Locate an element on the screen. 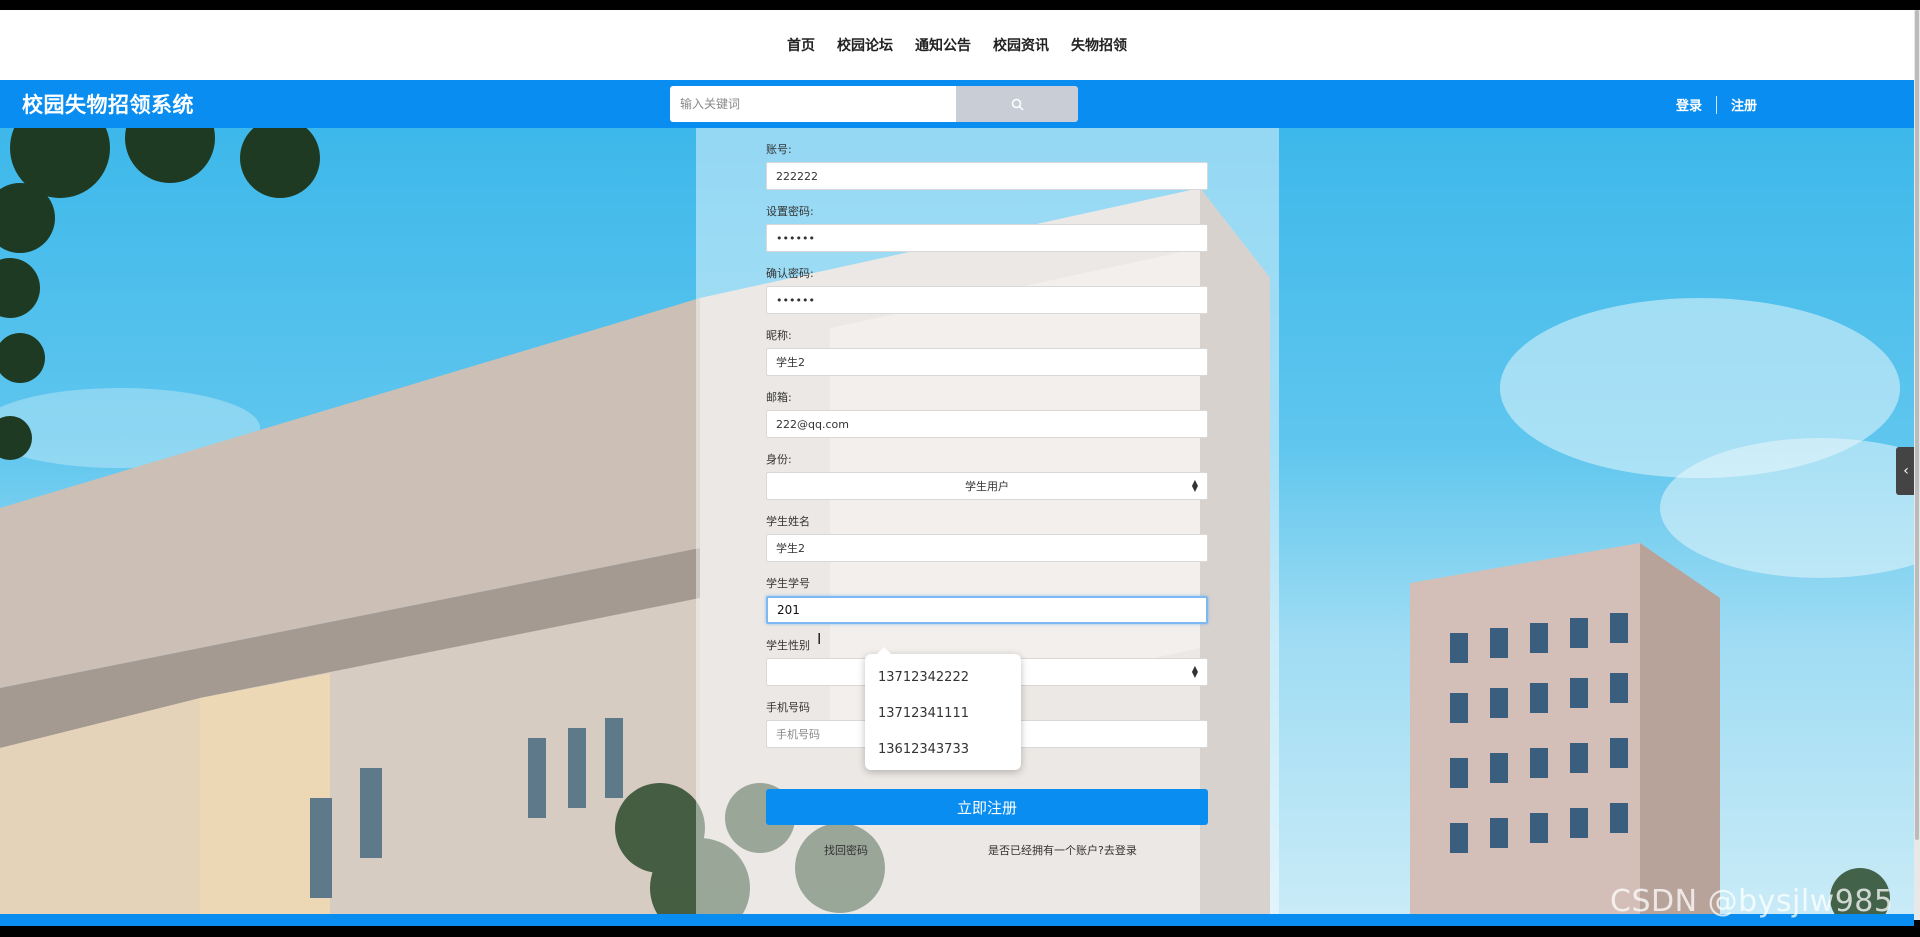  student-name-label: 学生姓名 is located at coordinates (788, 521).